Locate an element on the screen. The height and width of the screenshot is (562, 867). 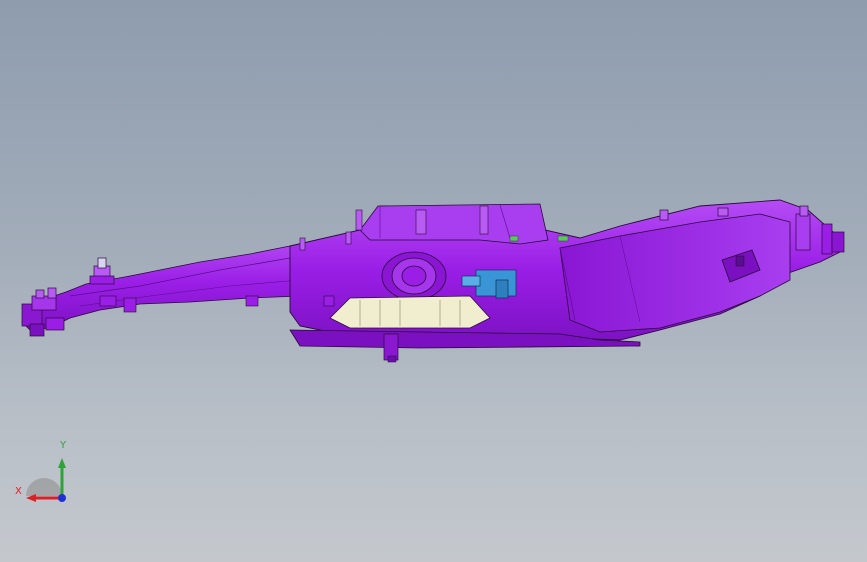
cream-insert is located at coordinates (410, 312).